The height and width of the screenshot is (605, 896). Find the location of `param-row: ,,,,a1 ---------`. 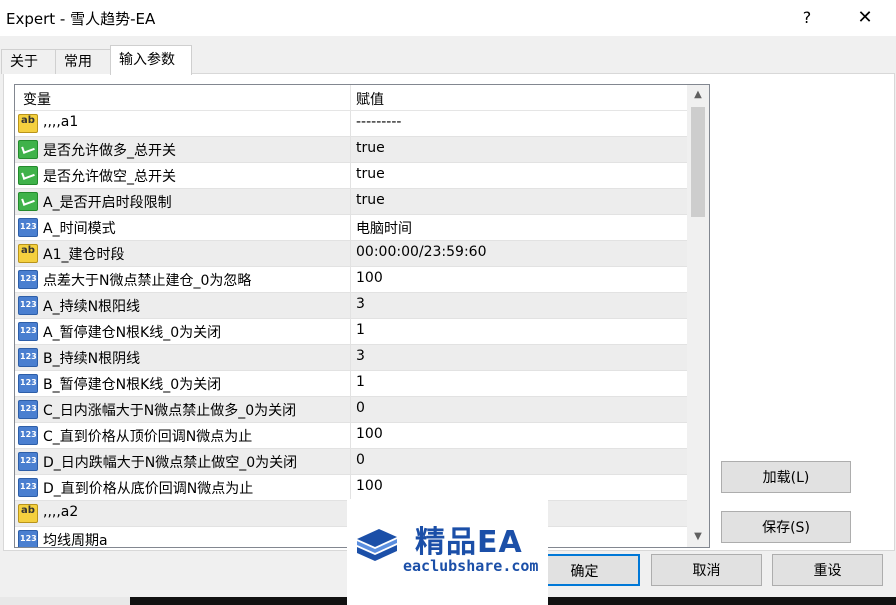

param-row: ,,,,a1 --------- is located at coordinates (351, 124).